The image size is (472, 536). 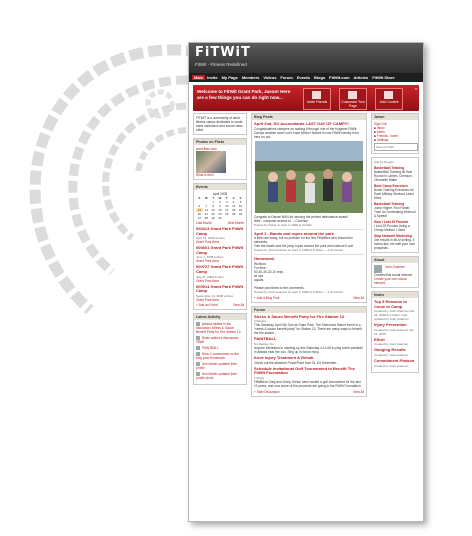 I want to click on activity-text: Bosie added a discussion: FitWit, so click(x=217, y=340).